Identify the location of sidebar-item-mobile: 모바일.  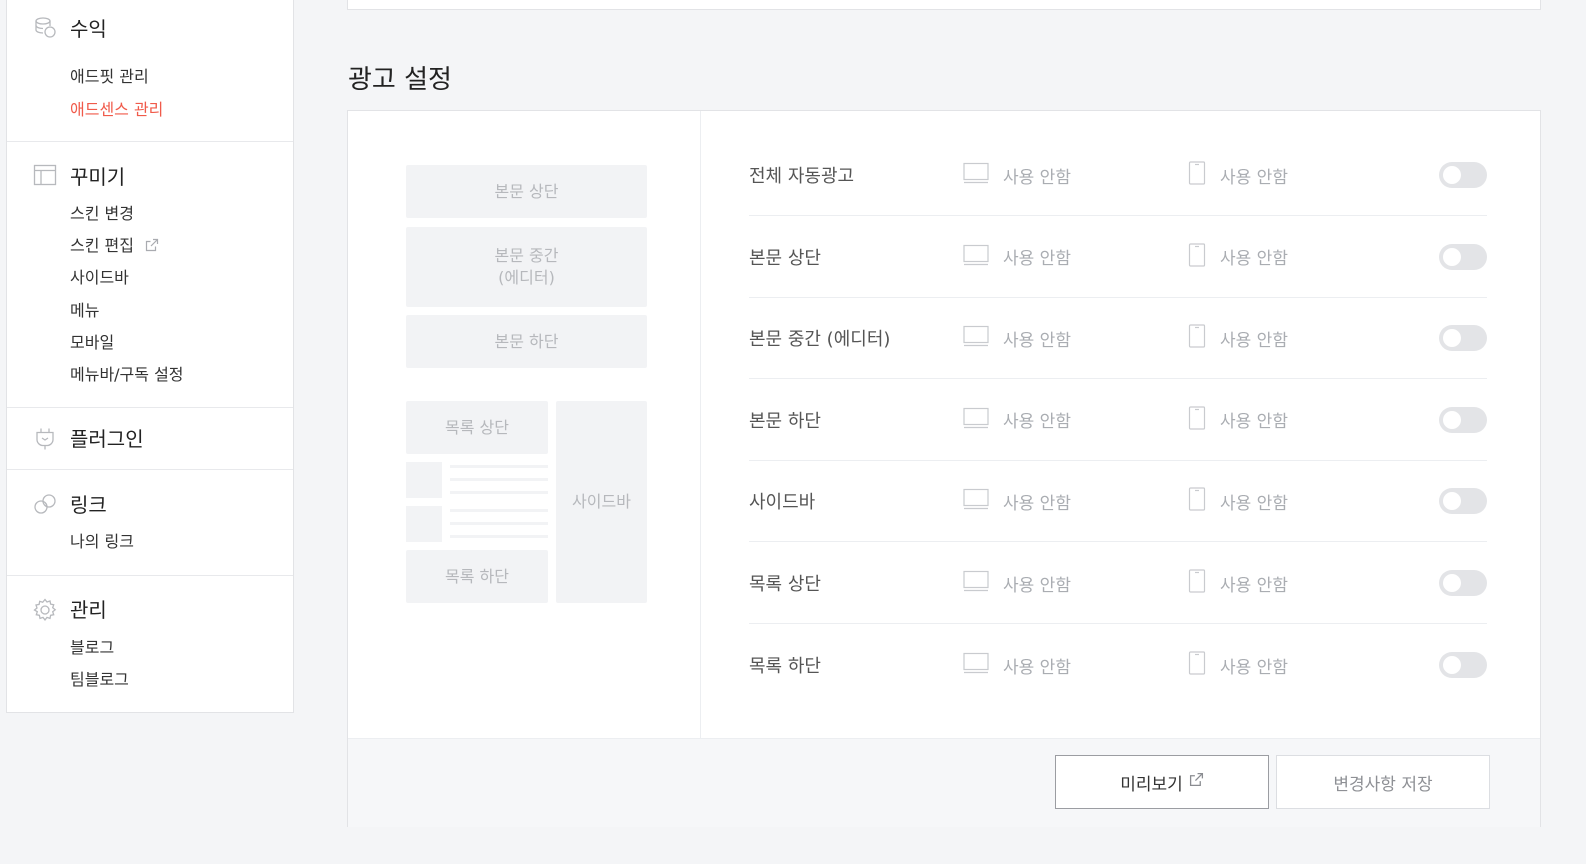
(92, 341).